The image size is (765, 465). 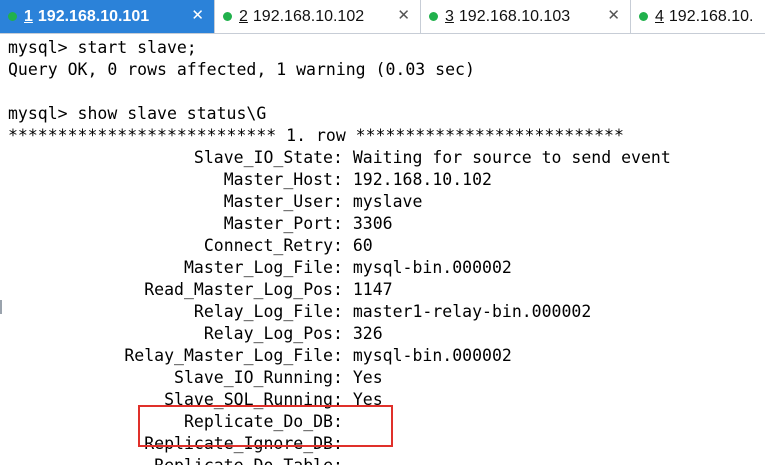 I want to click on status-field-key: Read_Master_Log_Pos, so click(x=238, y=289).